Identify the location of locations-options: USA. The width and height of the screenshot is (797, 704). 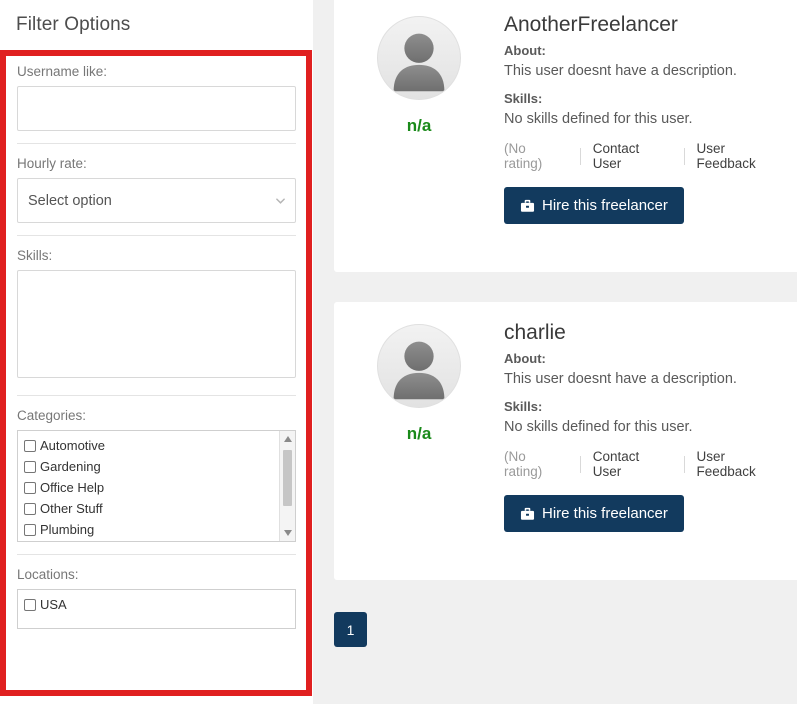
(156, 609).